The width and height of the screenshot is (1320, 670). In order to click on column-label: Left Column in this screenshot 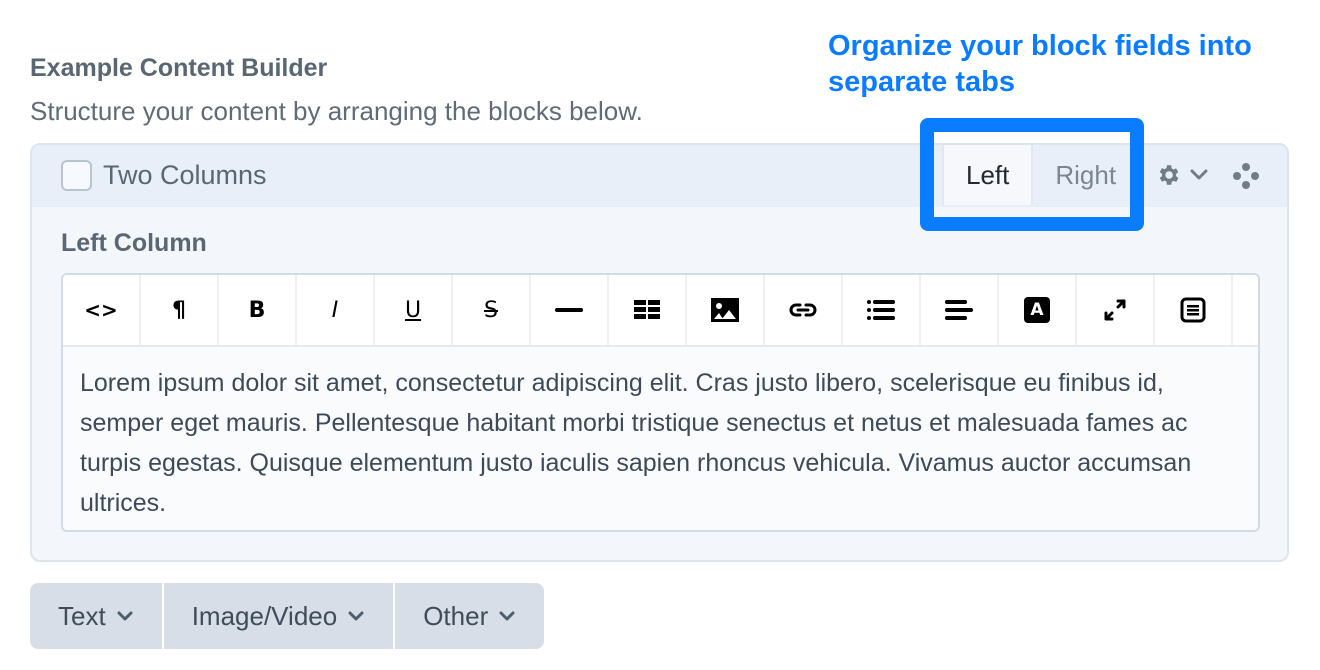, I will do `click(134, 243)`.